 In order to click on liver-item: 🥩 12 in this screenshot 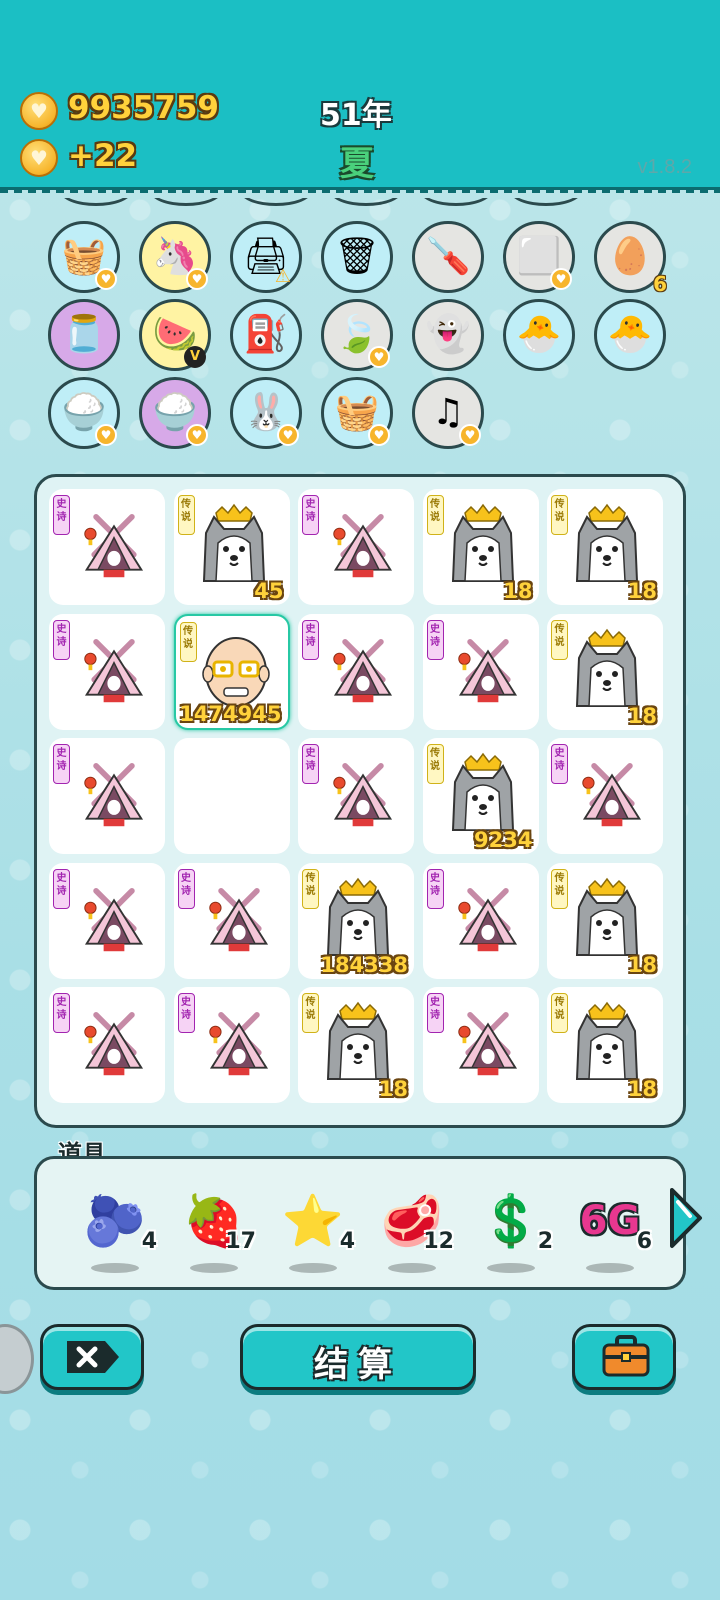, I will do `click(414, 1234)`.